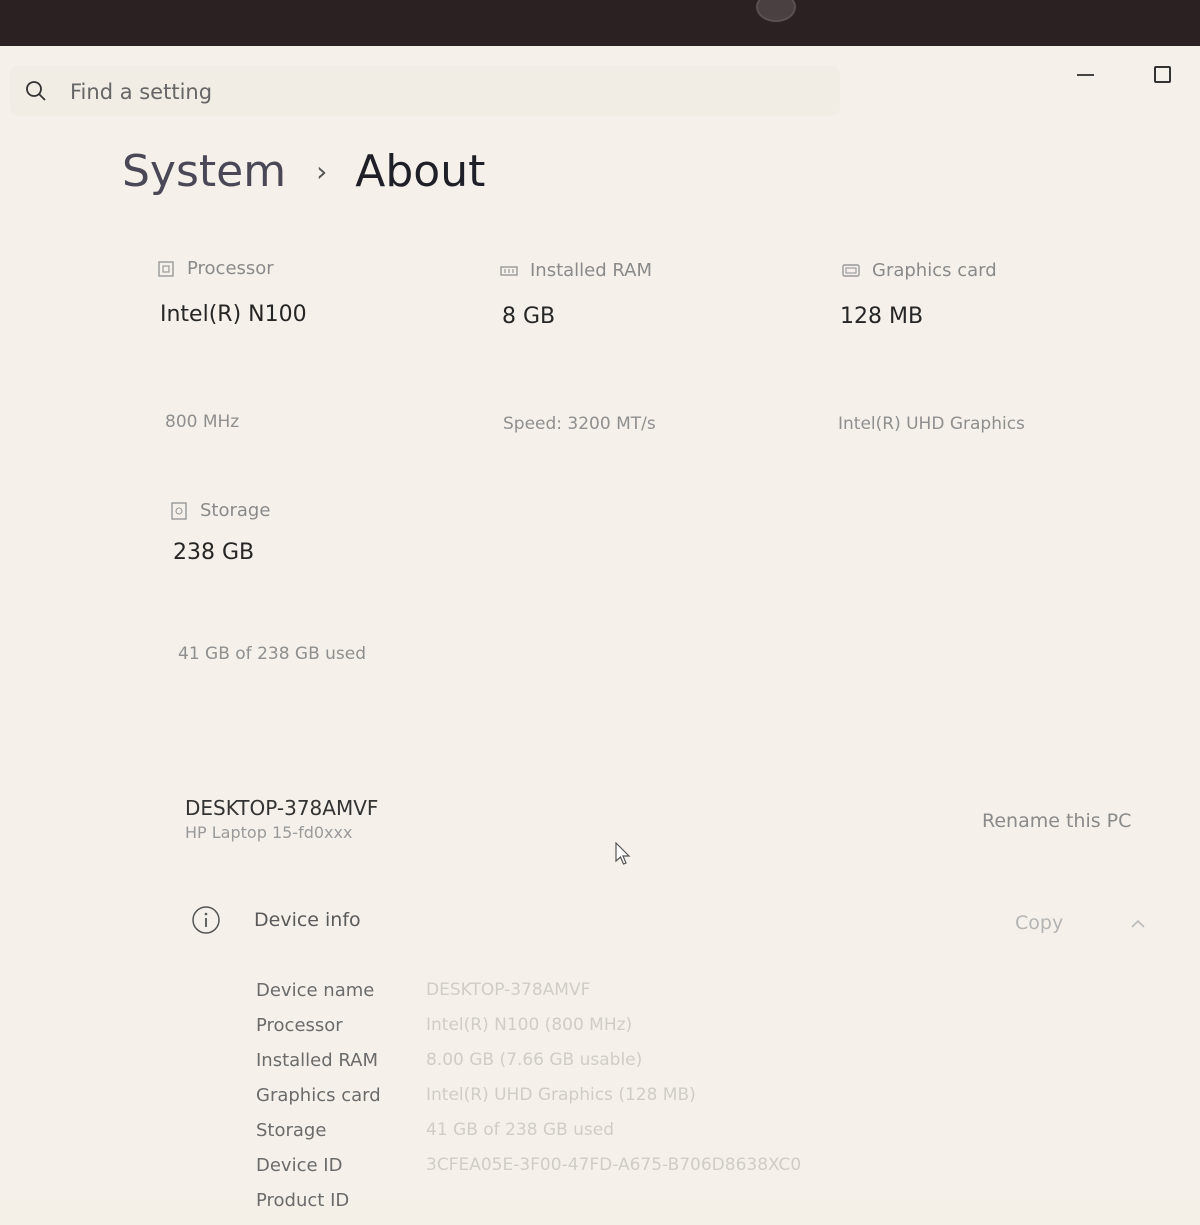 This screenshot has width=1200, height=1225. Describe the element at coordinates (931, 424) in the screenshot. I see `spec-detail: Intel(R) UHD Graphics` at that location.